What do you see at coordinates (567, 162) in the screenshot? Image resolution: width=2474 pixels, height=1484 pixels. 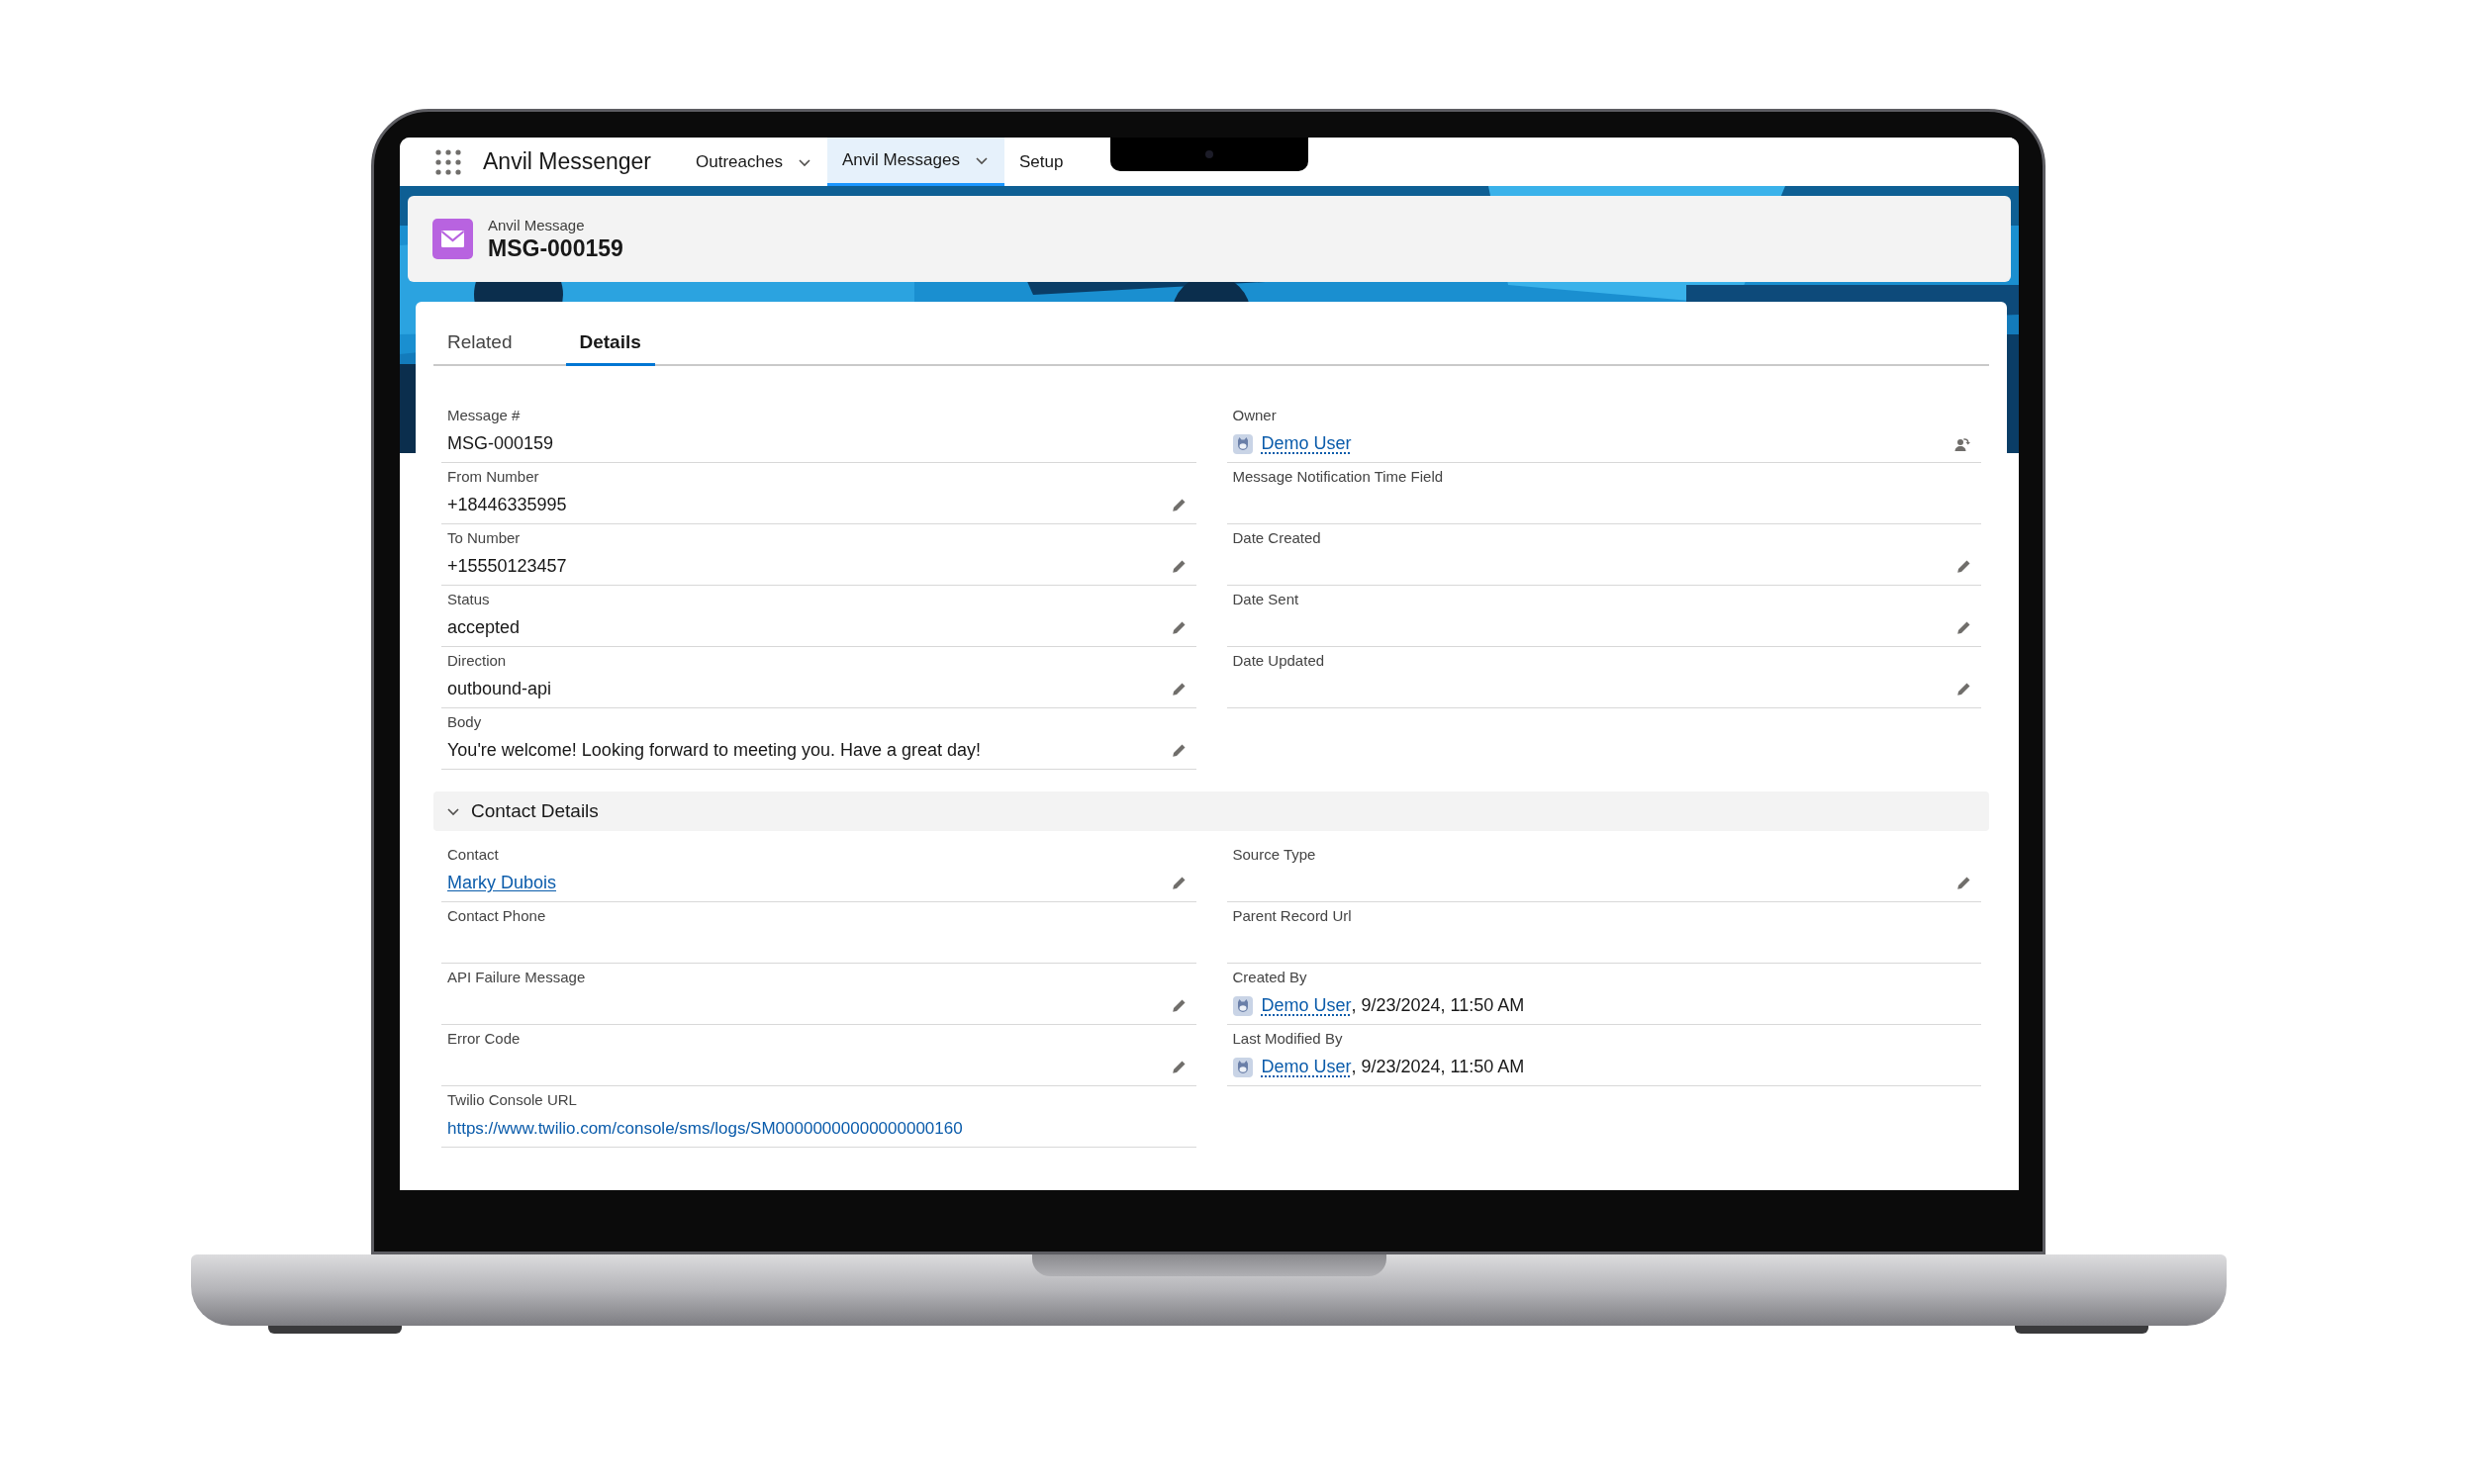 I see `app-name: Anvil Messenger` at bounding box center [567, 162].